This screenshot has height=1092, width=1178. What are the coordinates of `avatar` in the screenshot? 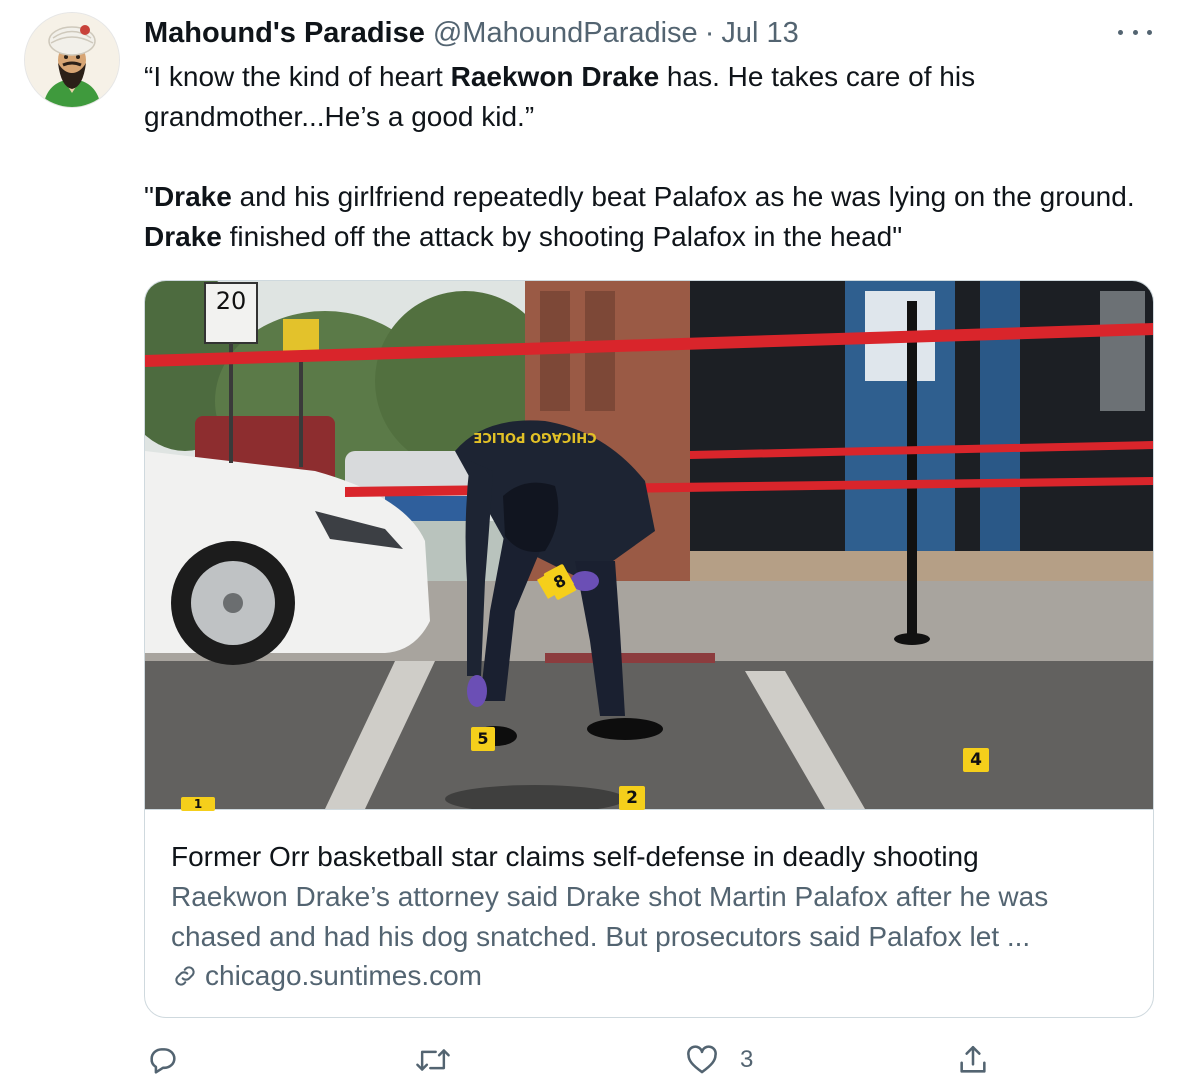 It's located at (72, 60).